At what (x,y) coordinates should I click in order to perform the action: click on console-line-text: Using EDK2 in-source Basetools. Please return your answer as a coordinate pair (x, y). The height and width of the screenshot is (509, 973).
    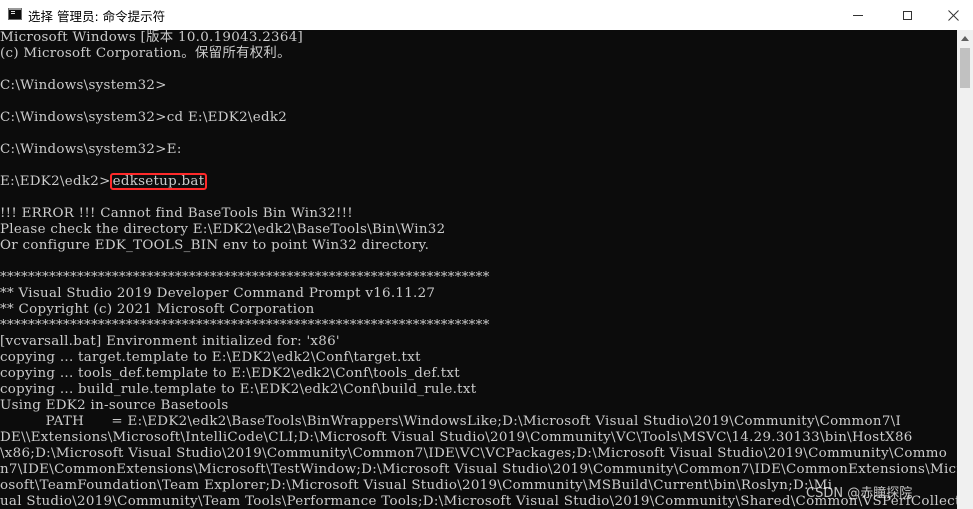
    Looking at the image, I should click on (114, 405).